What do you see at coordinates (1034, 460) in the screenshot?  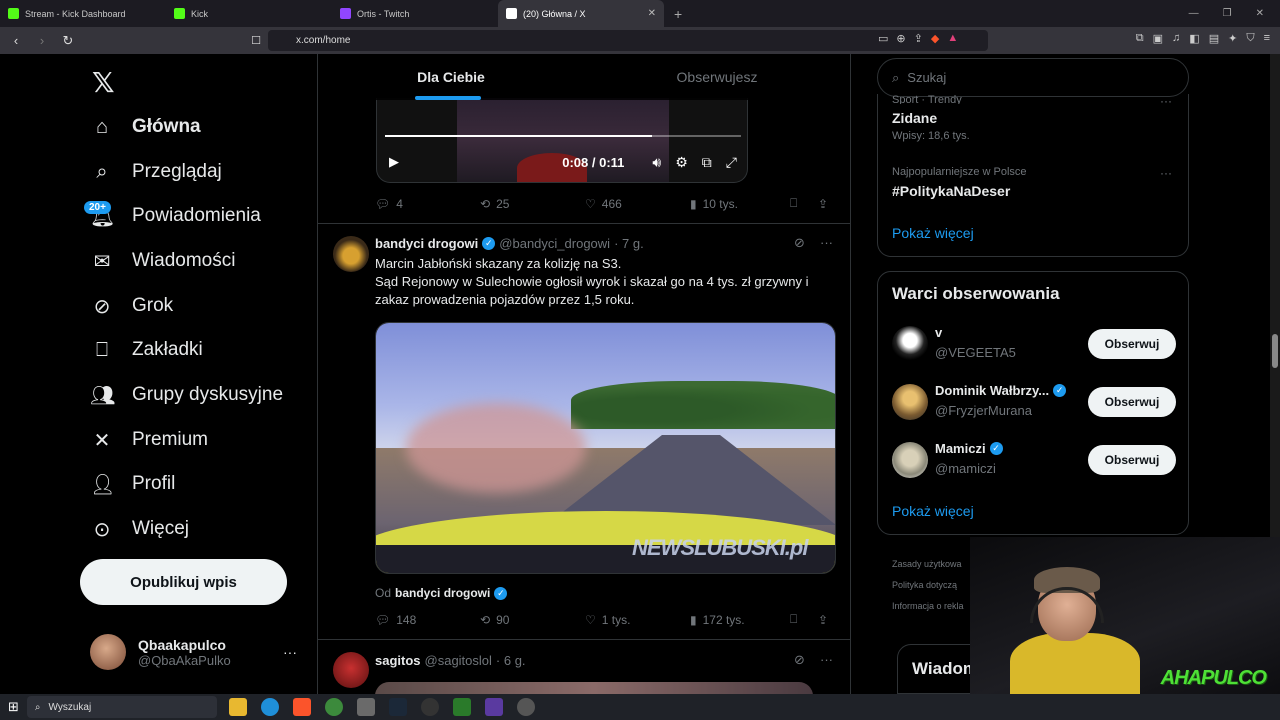 I see `follow-suggestion: Mamiczi ✓ @mamiczi Obserwuj` at bounding box center [1034, 460].